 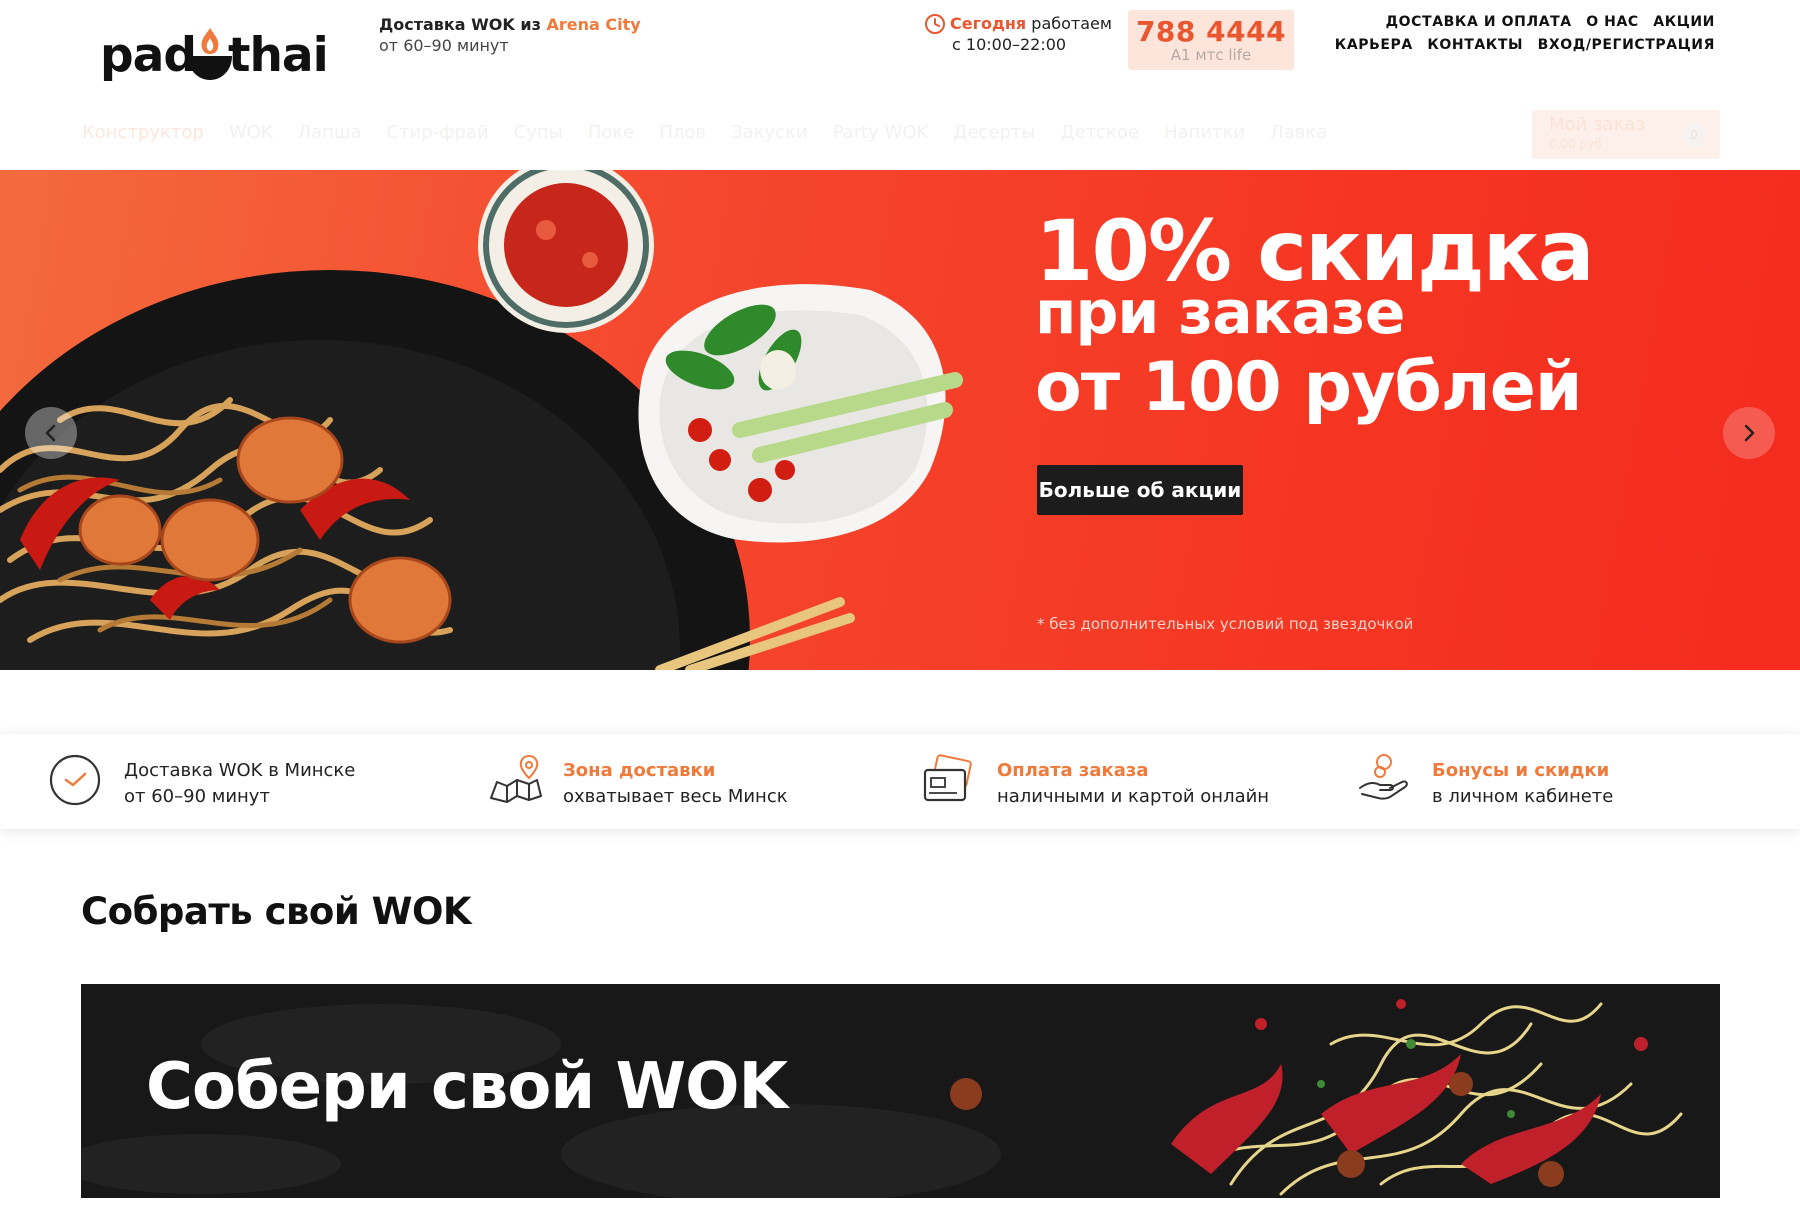 What do you see at coordinates (148, 55) in the screenshot?
I see `logo-text-left: pad` at bounding box center [148, 55].